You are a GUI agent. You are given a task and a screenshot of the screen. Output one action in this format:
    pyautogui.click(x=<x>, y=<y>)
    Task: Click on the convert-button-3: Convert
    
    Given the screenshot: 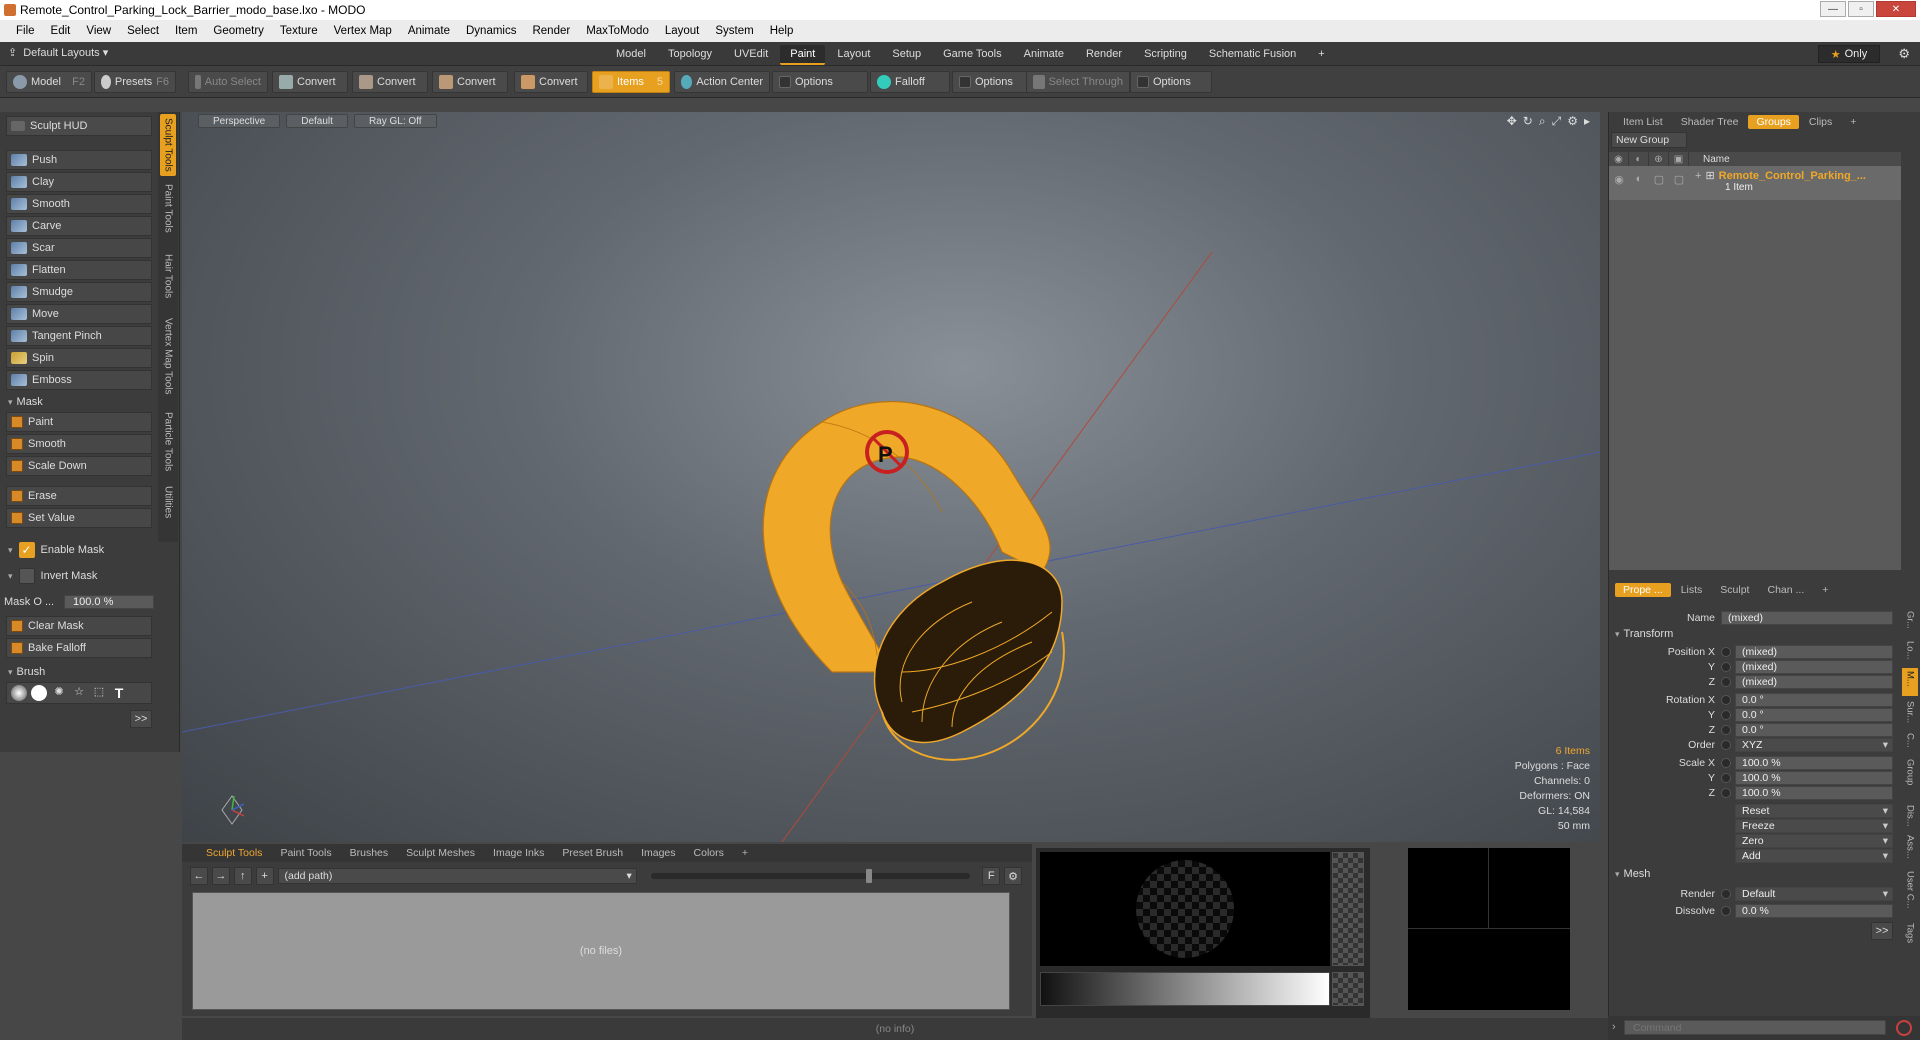 What is the action you would take?
    pyautogui.click(x=470, y=82)
    